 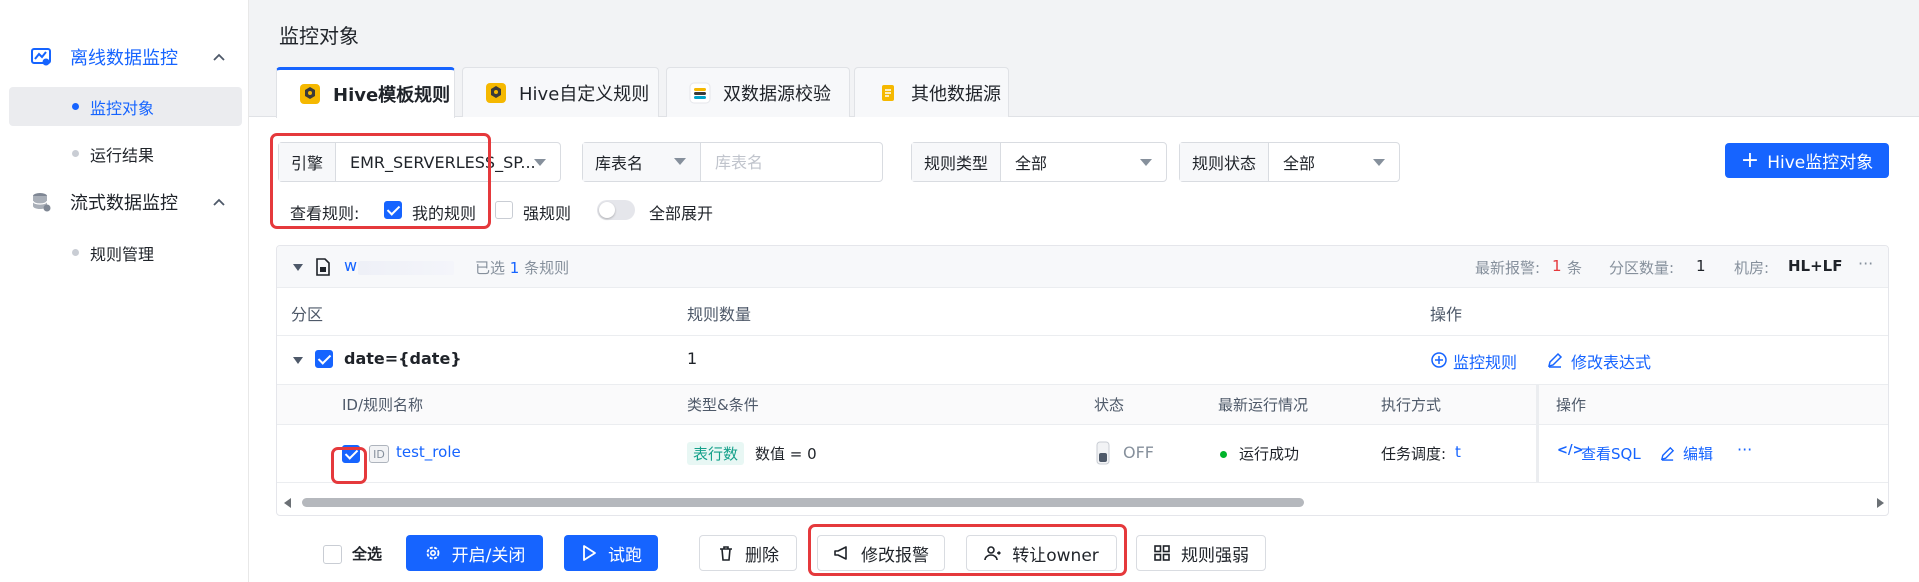 What do you see at coordinates (619, 163) in the screenshot?
I see `table-name-label: 库表名` at bounding box center [619, 163].